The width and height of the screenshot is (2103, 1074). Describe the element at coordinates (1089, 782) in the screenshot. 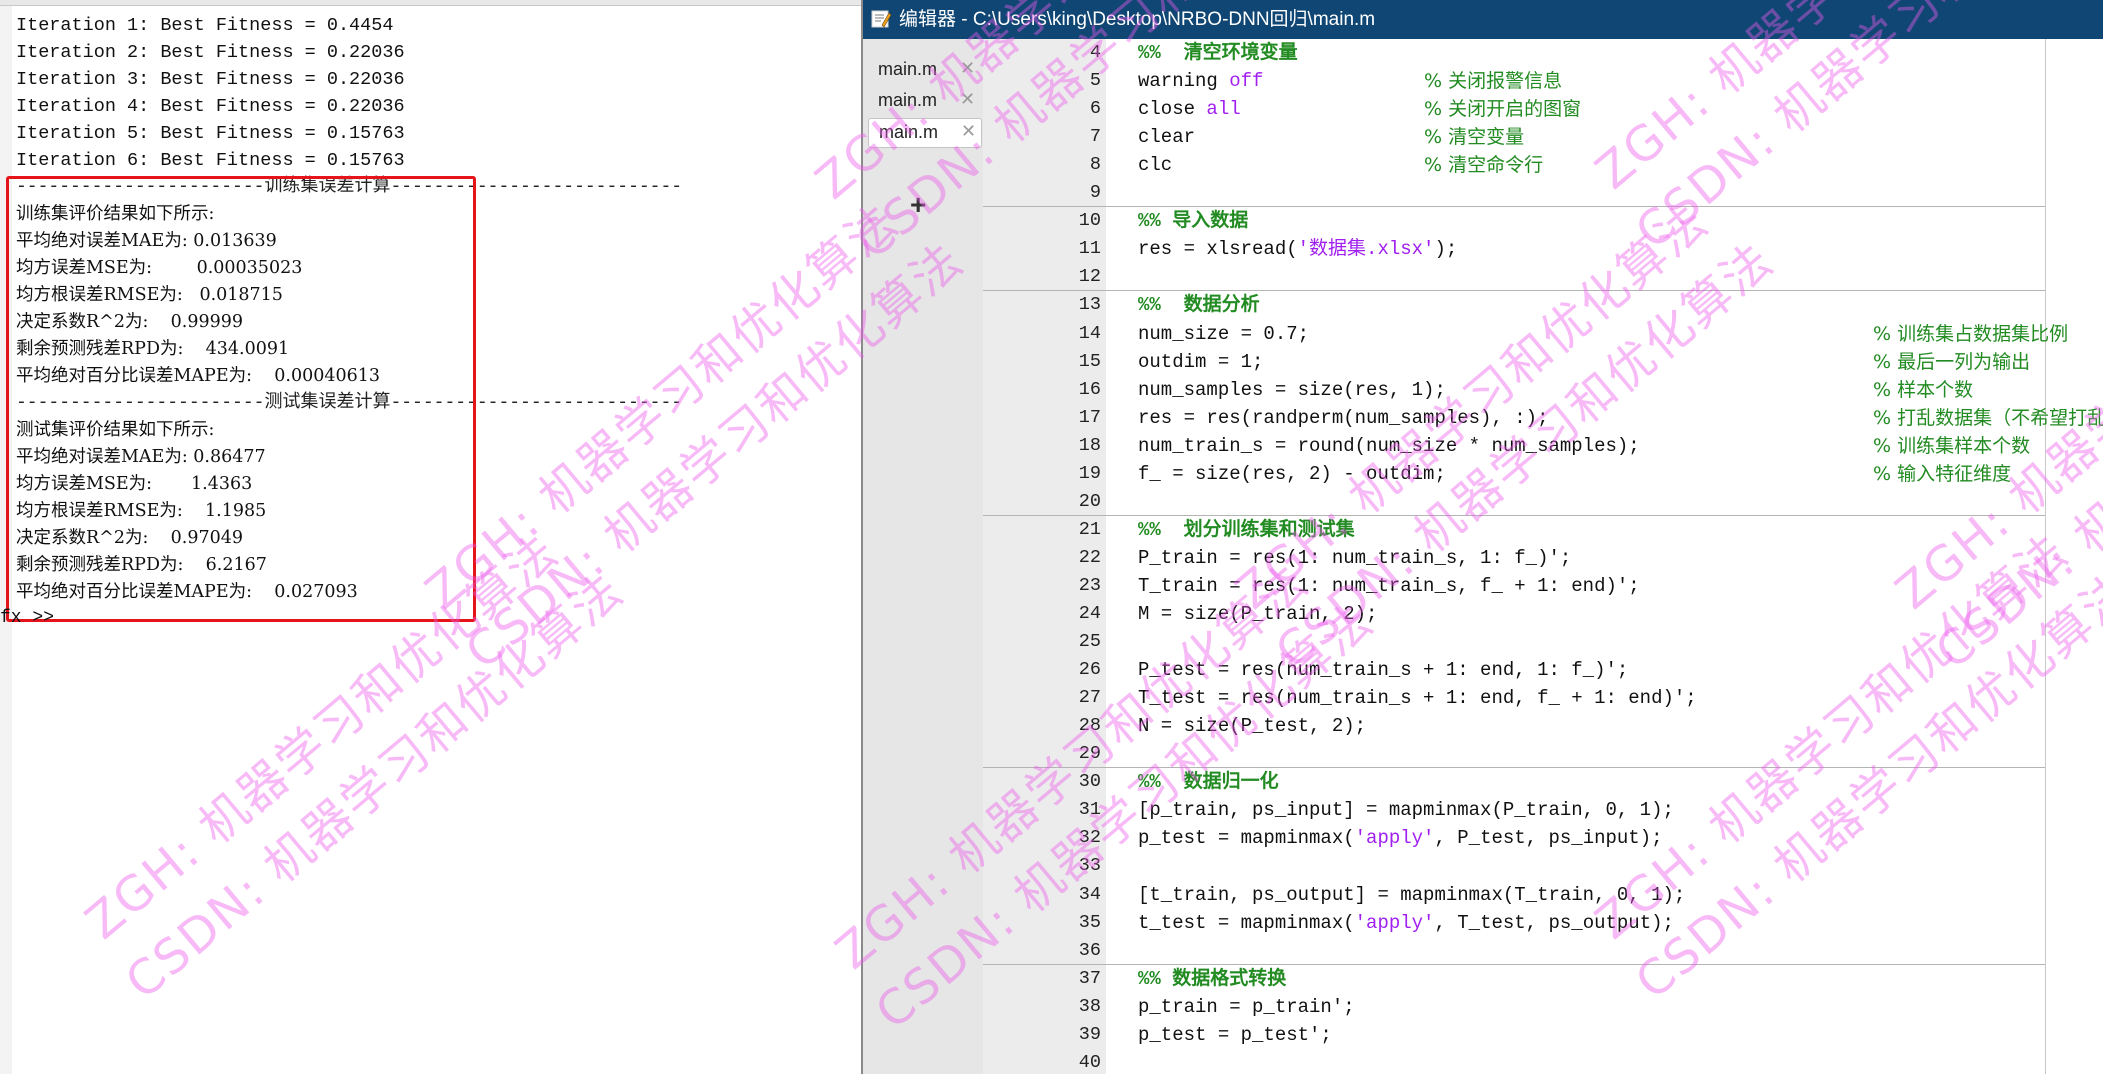

I see `line-number: 30` at that location.